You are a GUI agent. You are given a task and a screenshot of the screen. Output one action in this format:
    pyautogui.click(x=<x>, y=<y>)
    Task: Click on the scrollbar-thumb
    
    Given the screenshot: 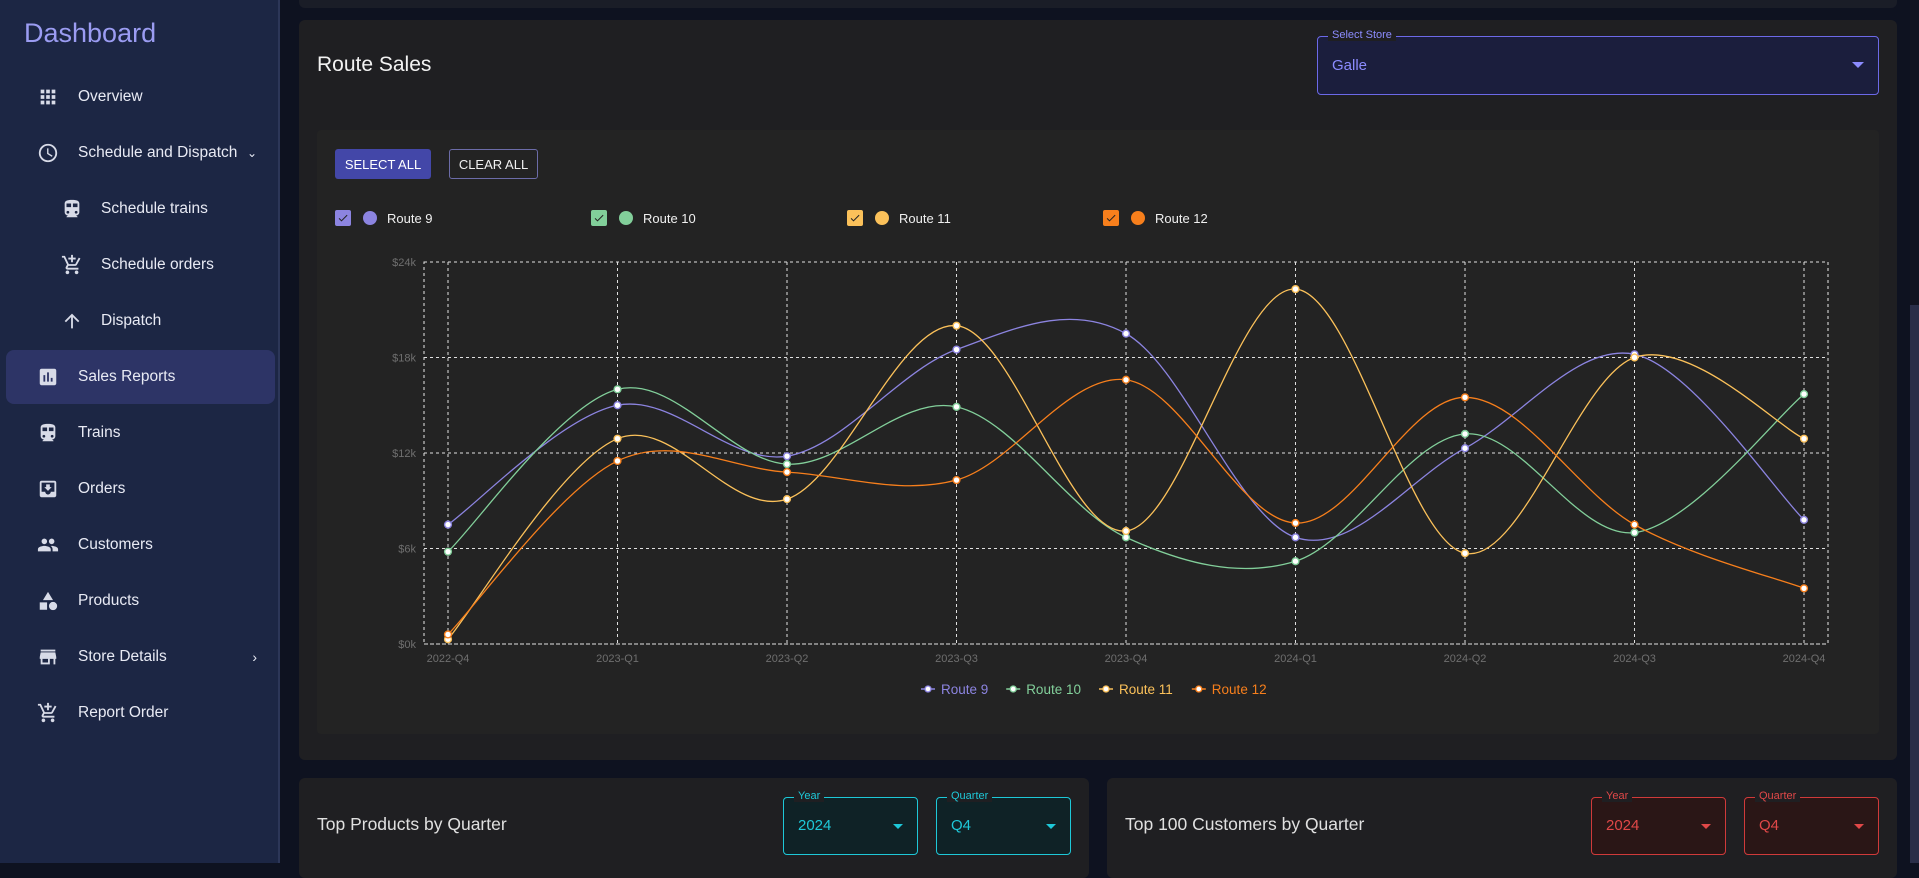 What is the action you would take?
    pyautogui.click(x=1914, y=584)
    